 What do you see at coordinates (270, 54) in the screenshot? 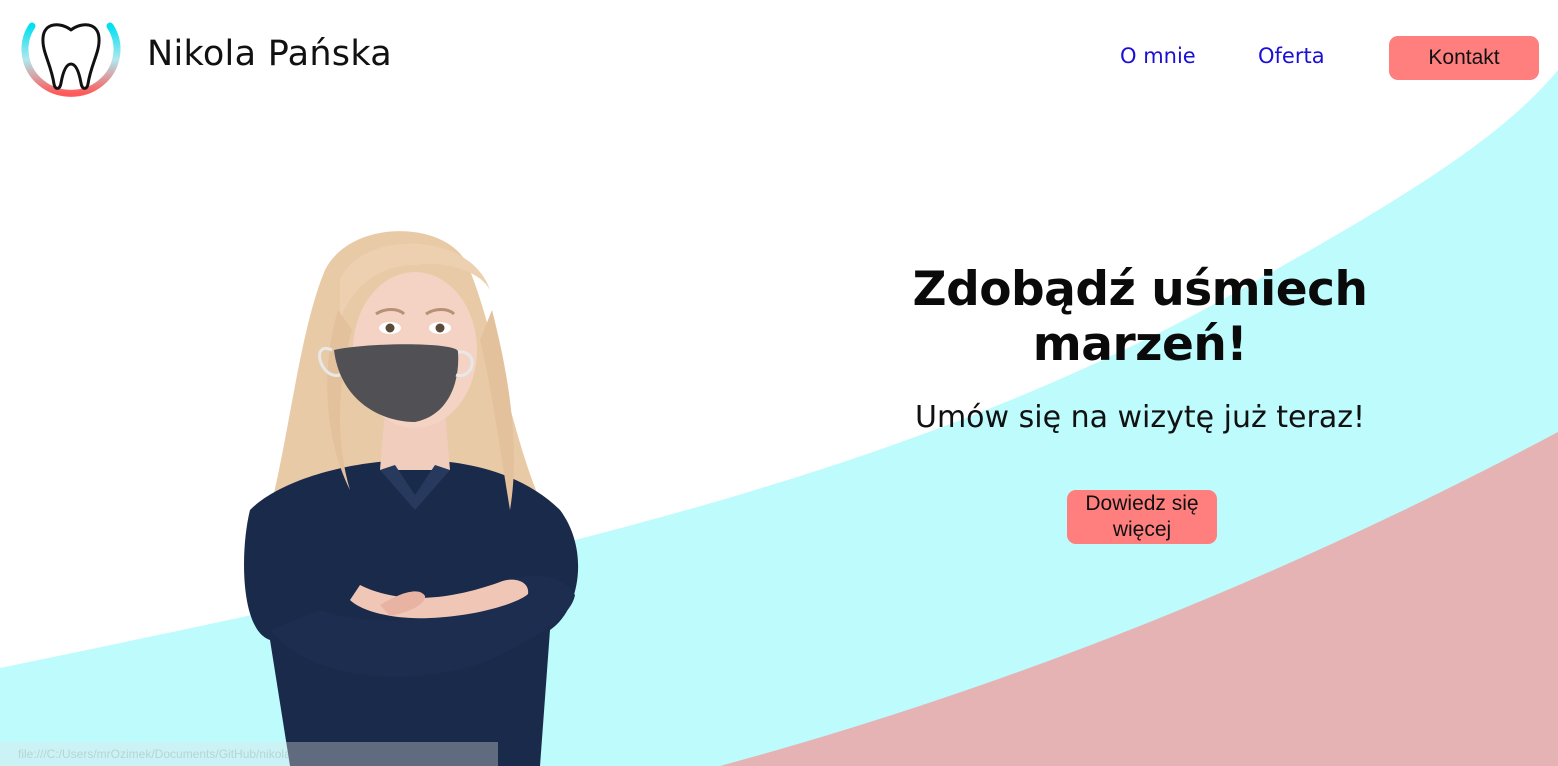
I see `brand-name: Nikola Pańska` at bounding box center [270, 54].